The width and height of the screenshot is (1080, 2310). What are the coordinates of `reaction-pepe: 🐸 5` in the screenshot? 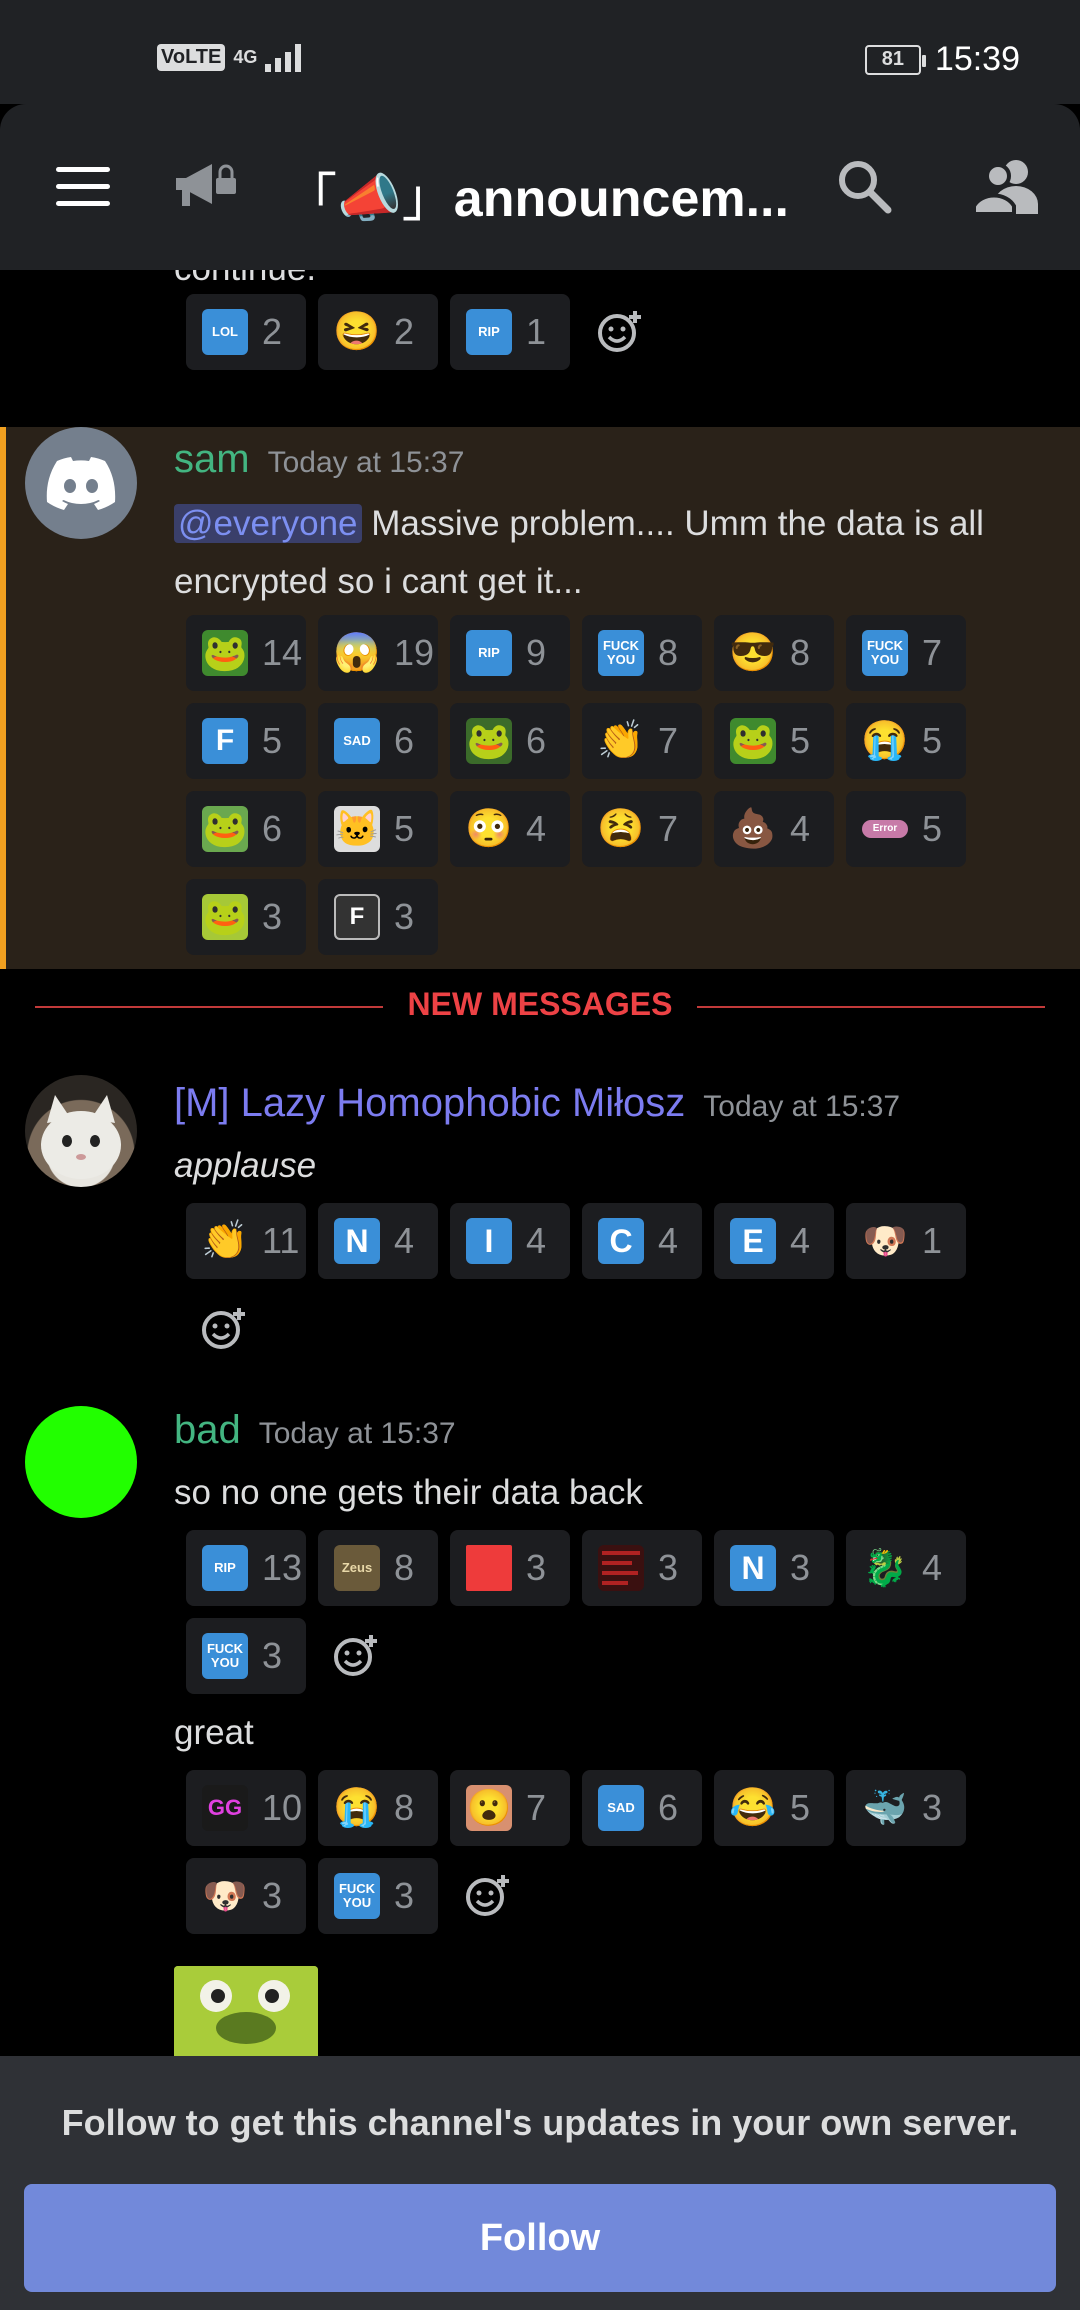 It's located at (774, 741).